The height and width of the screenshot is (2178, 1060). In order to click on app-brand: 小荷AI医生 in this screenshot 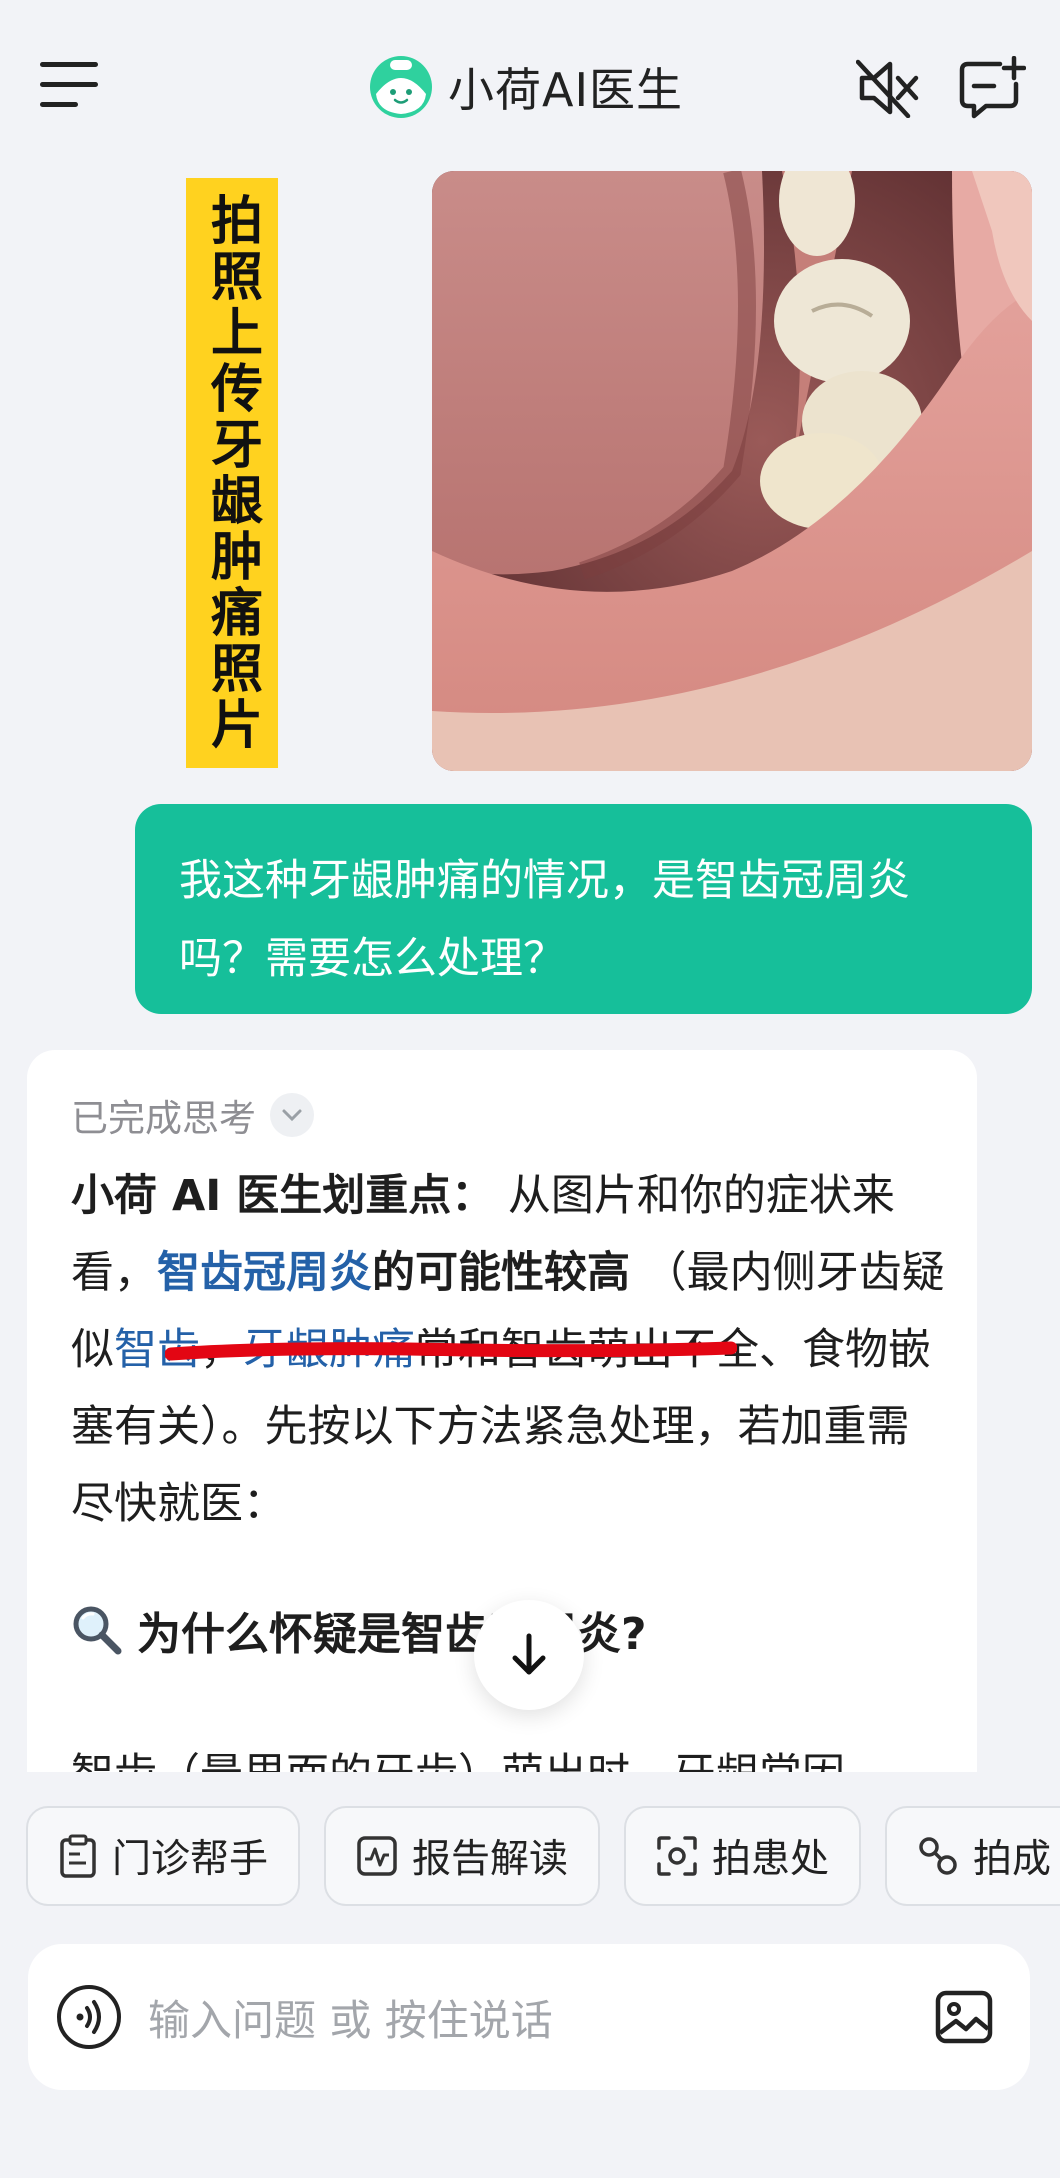, I will do `click(525, 87)`.